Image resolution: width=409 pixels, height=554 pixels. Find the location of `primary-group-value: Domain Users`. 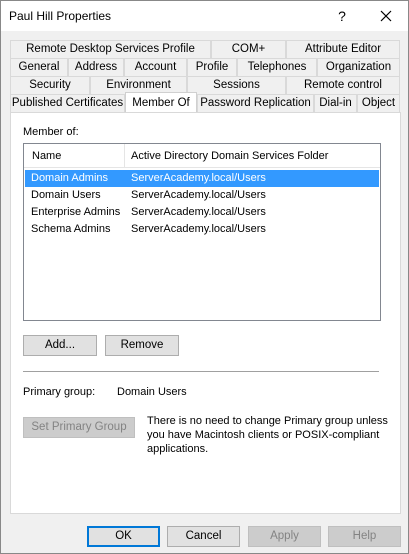

primary-group-value: Domain Users is located at coordinates (152, 392).